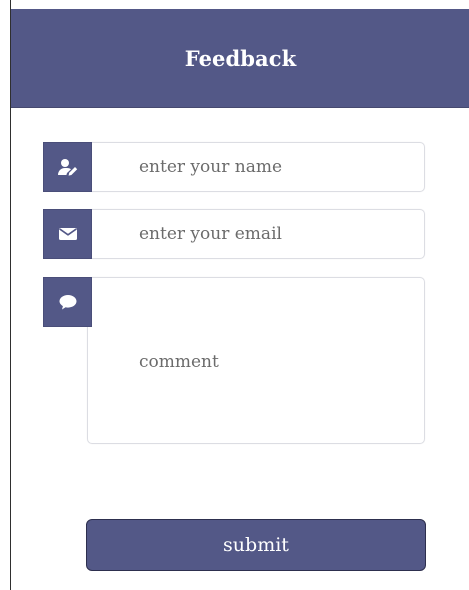 The width and height of the screenshot is (469, 590). I want to click on name-input: enter your name, so click(256, 167).